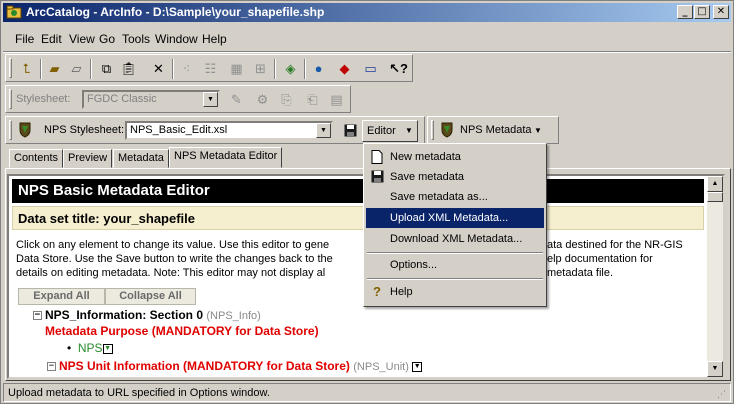  I want to click on nps-stylesheet-select: NPS_Basic_Edit.xsl ▼, so click(229, 130).